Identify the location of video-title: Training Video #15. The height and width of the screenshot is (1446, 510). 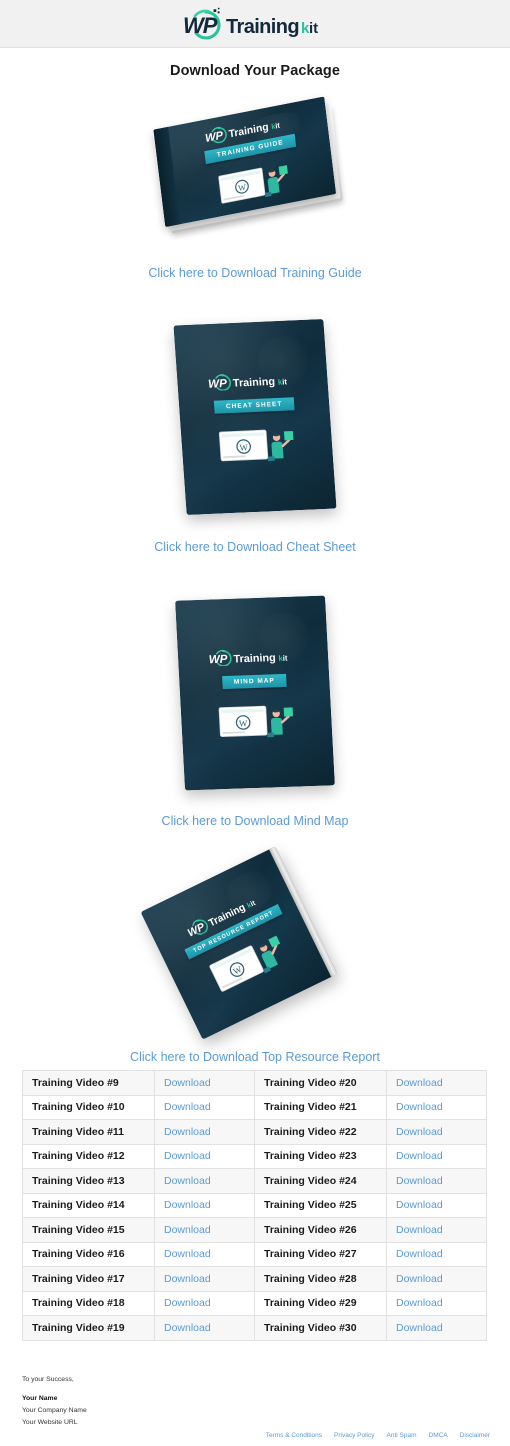
(88, 1230).